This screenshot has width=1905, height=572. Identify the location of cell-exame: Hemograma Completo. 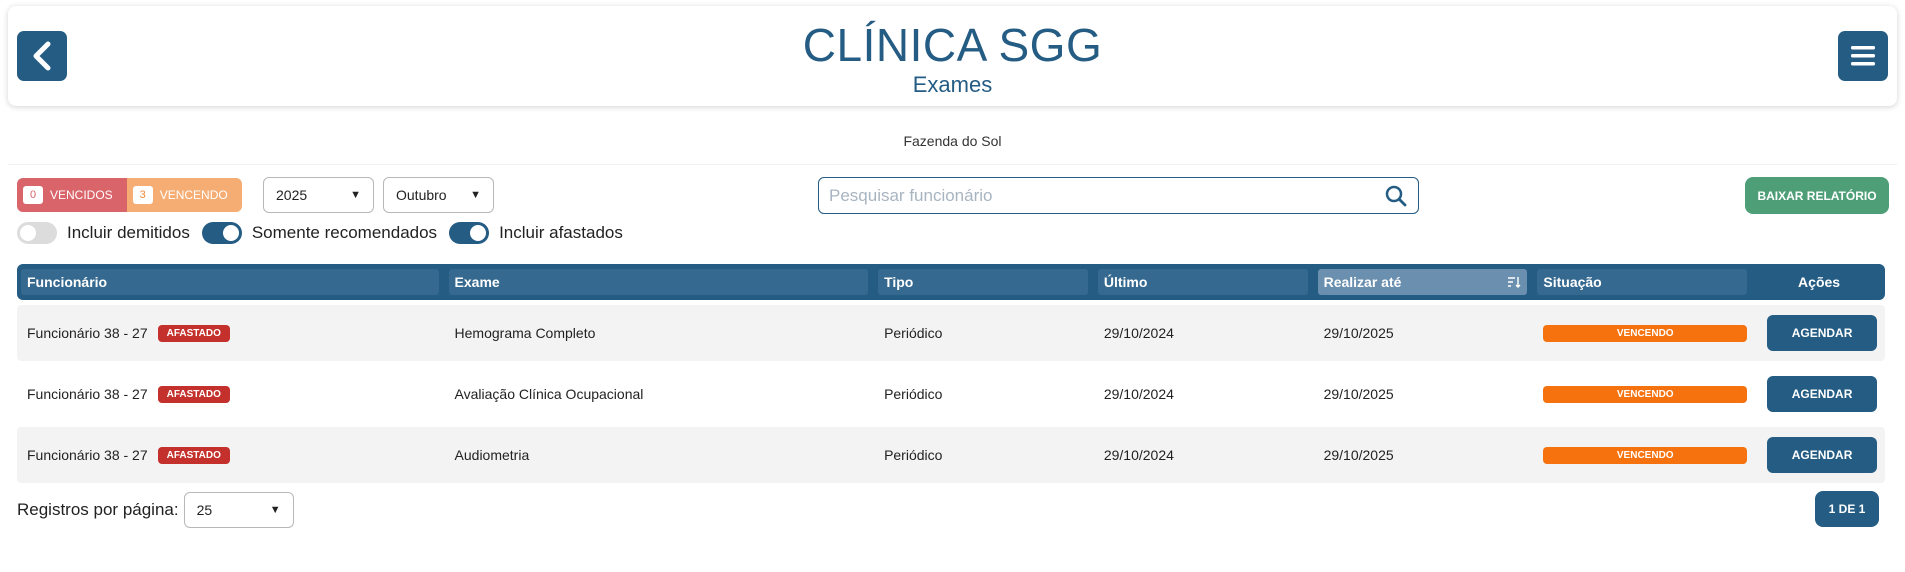
(525, 333).